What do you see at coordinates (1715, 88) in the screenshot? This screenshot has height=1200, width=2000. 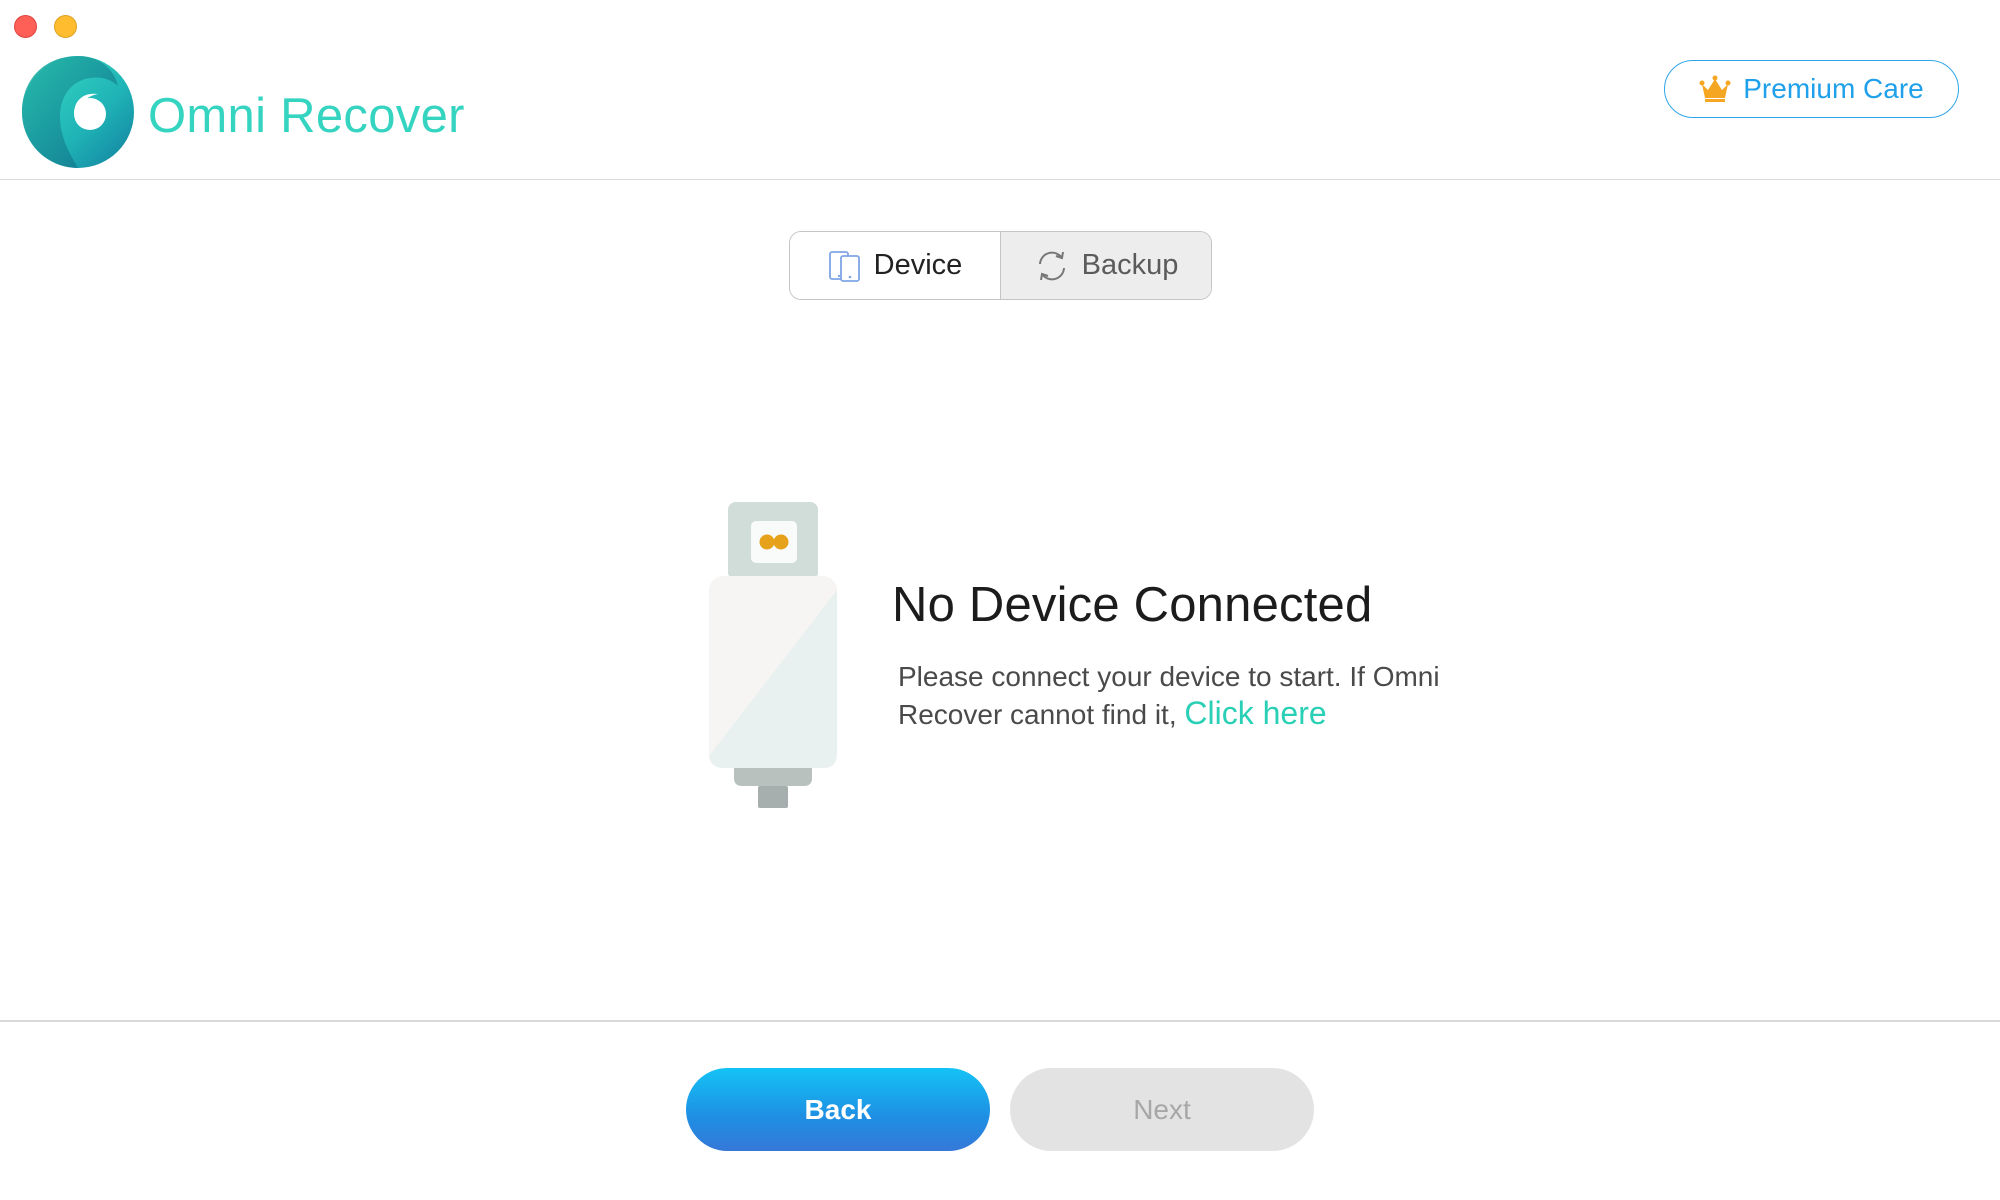 I see `crown-icon` at bounding box center [1715, 88].